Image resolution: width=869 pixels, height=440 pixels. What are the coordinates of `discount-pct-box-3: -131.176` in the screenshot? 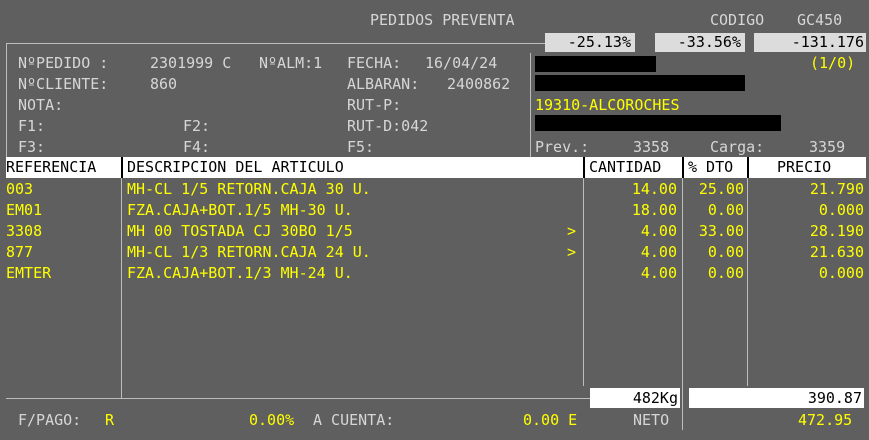 It's located at (810, 42).